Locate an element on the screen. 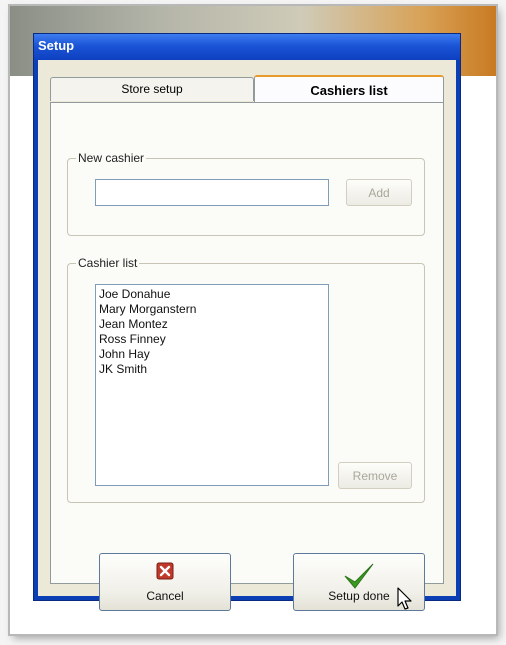  window-title: Setup is located at coordinates (56, 45).